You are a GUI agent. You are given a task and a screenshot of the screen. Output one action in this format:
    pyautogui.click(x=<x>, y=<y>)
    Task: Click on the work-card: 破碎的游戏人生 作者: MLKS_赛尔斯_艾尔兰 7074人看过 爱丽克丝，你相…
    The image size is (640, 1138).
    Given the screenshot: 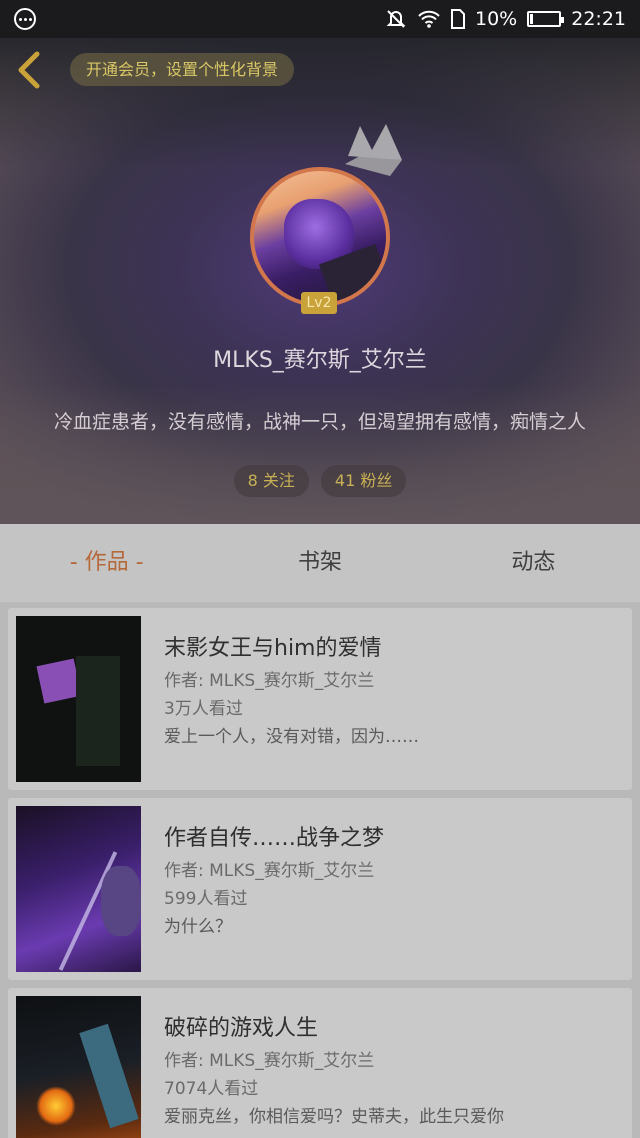 What is the action you would take?
    pyautogui.click(x=320, y=1063)
    